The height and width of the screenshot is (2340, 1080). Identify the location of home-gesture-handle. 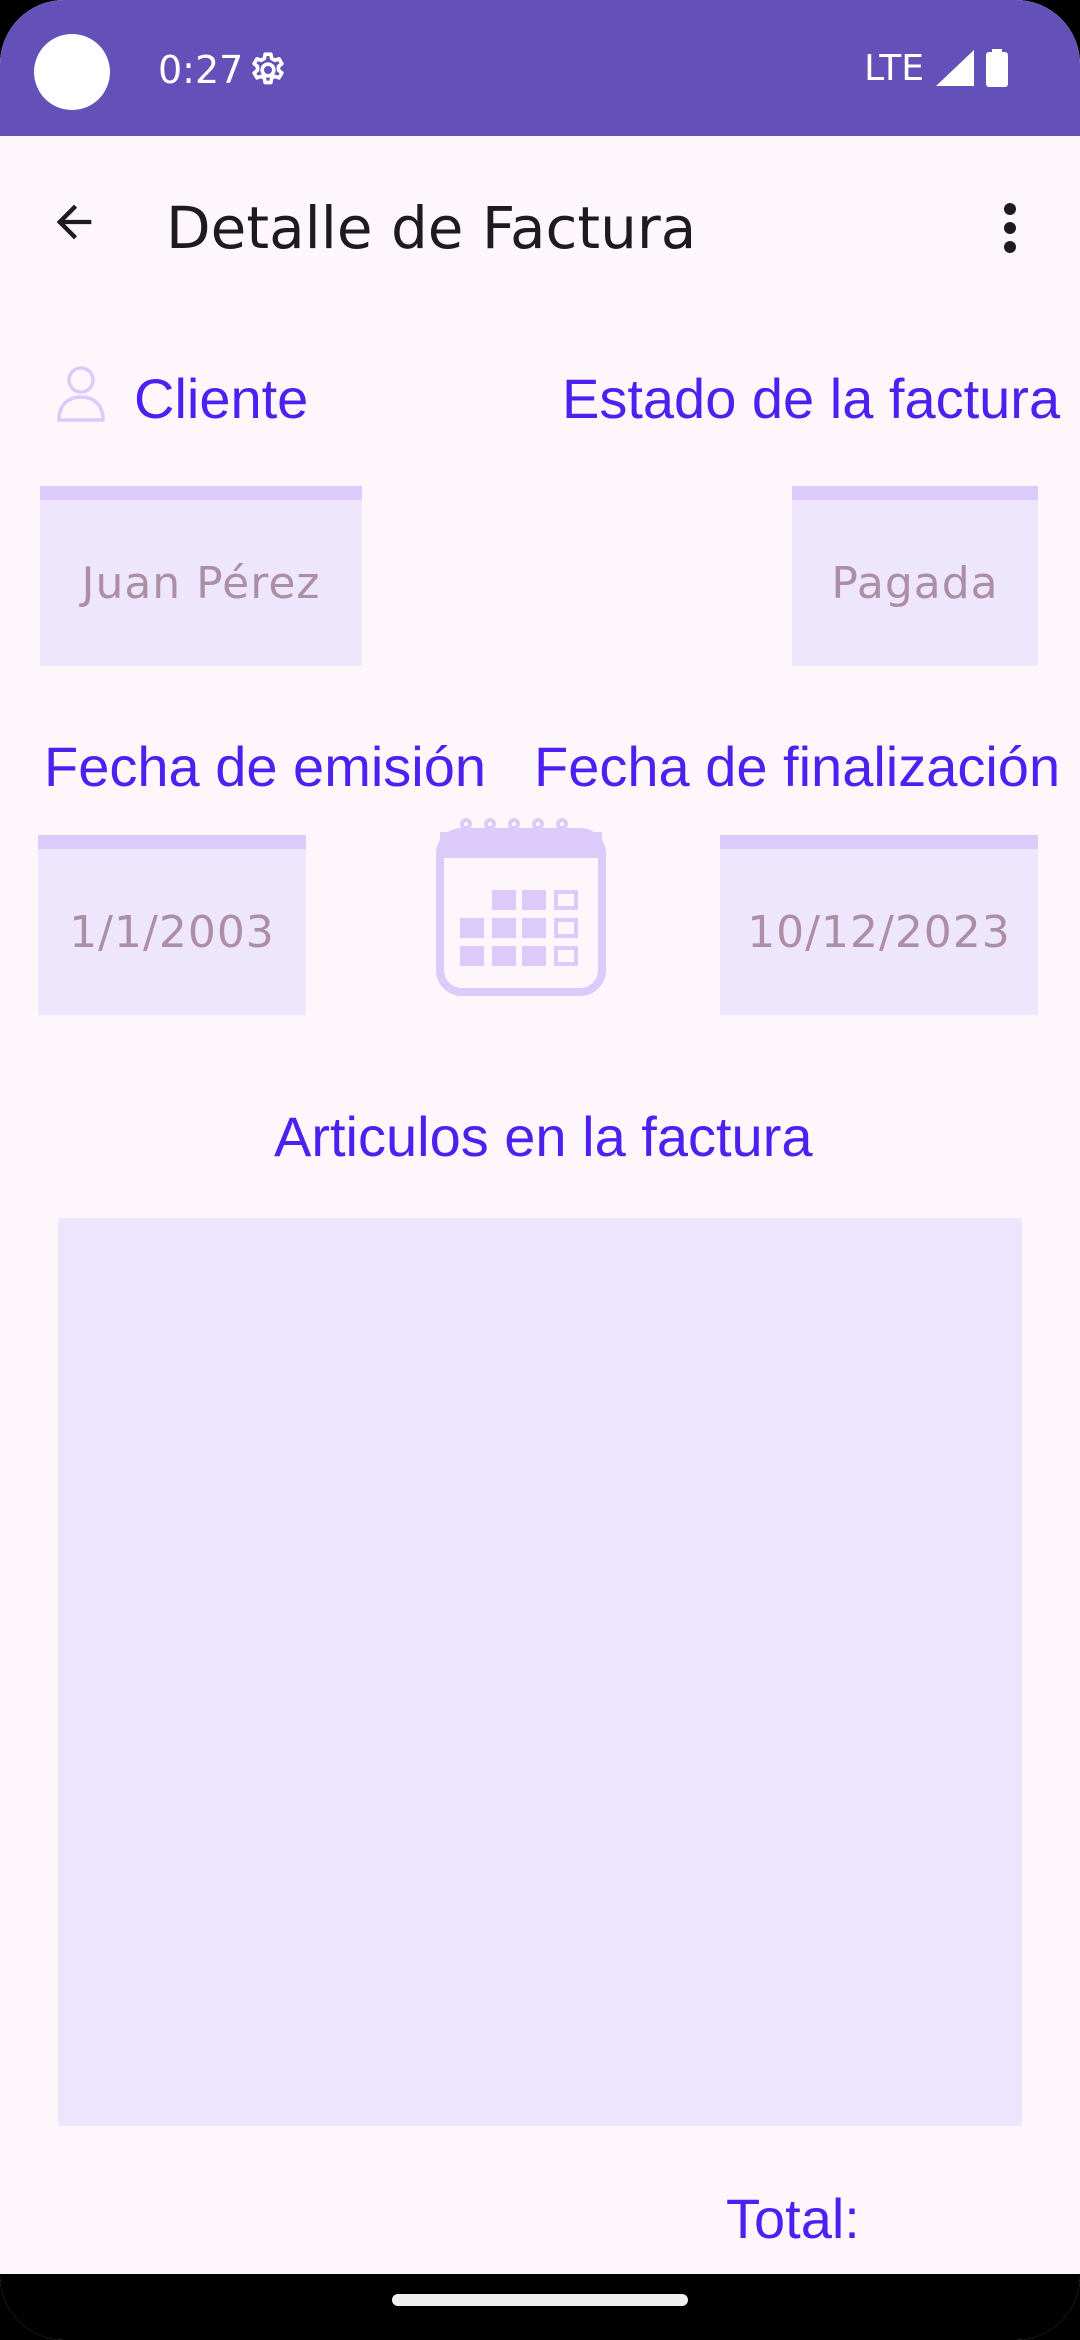
(540, 2300).